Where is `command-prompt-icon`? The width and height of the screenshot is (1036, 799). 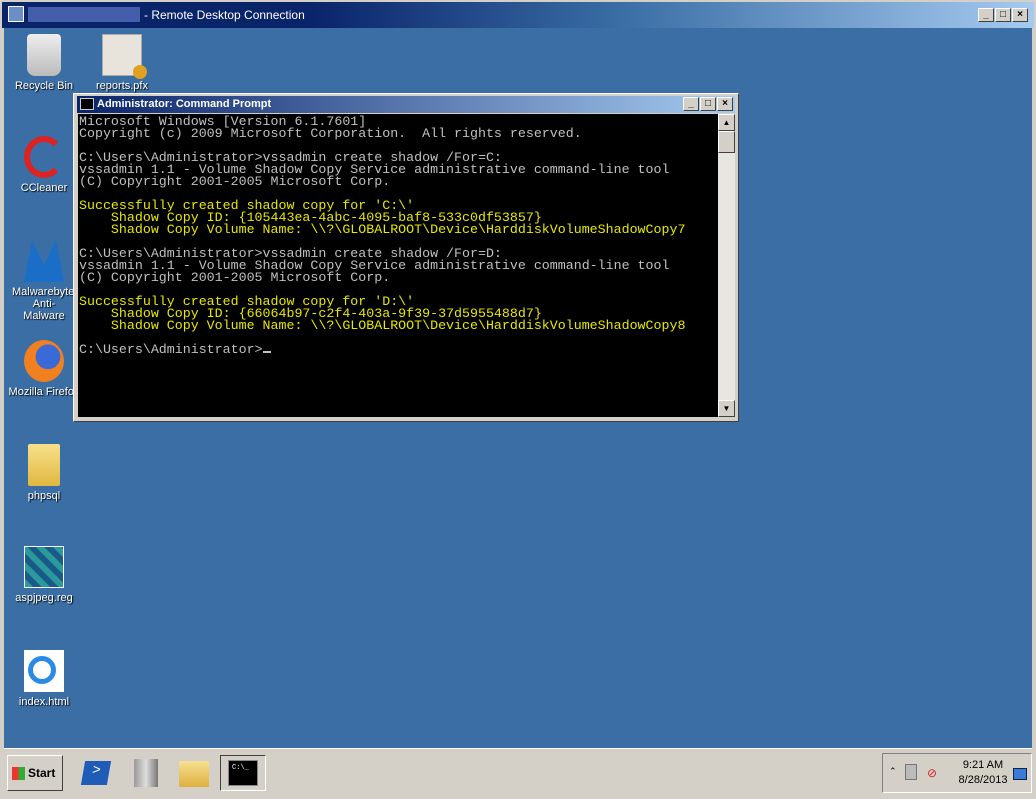
command-prompt-icon is located at coordinates (87, 104).